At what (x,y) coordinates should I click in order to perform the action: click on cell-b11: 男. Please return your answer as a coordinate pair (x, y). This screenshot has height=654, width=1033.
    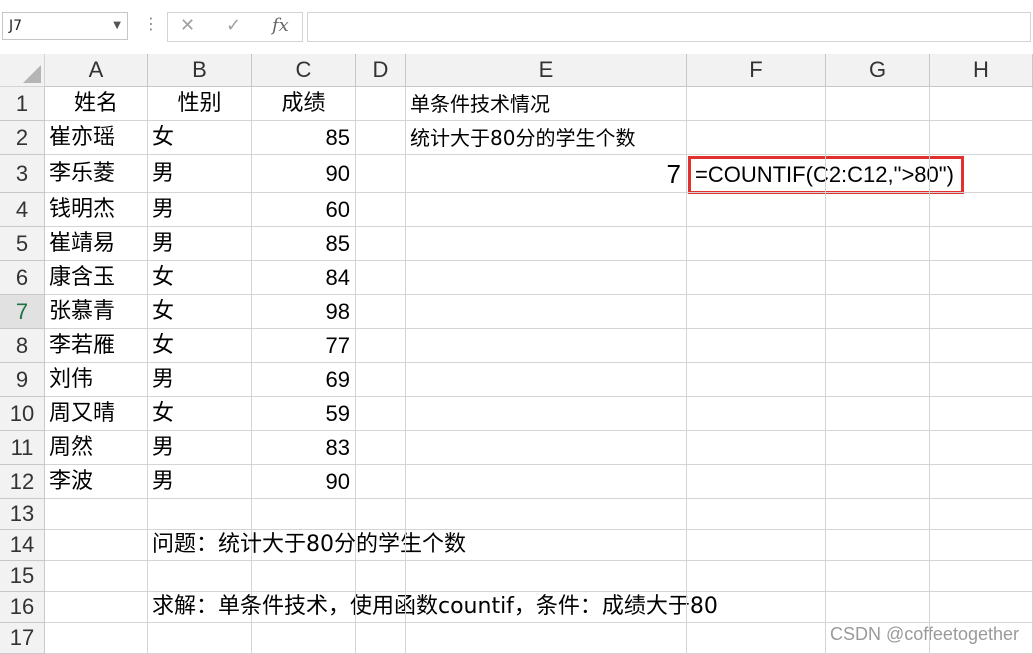
    Looking at the image, I should click on (200, 448).